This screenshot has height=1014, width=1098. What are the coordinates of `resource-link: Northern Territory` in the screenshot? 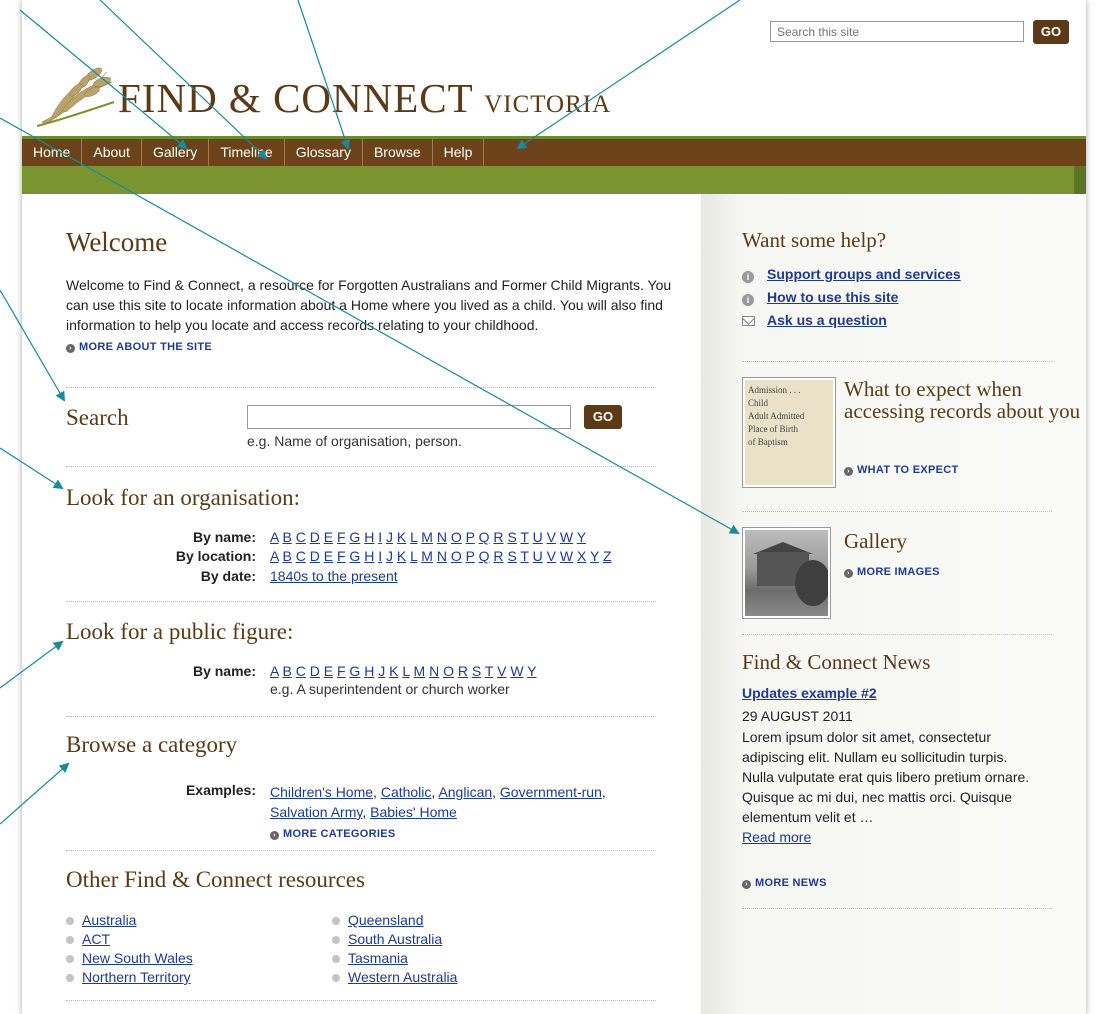 It's located at (136, 977).